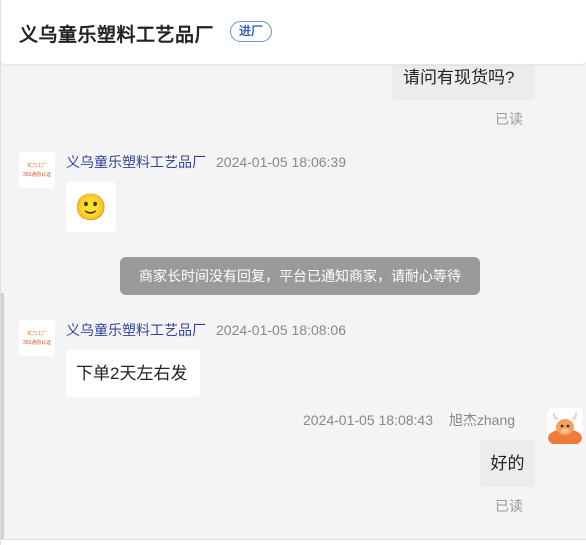  What do you see at coordinates (293, 32) in the screenshot?
I see `chat-header: 义乌童乐塑料工艺品厂 进厂` at bounding box center [293, 32].